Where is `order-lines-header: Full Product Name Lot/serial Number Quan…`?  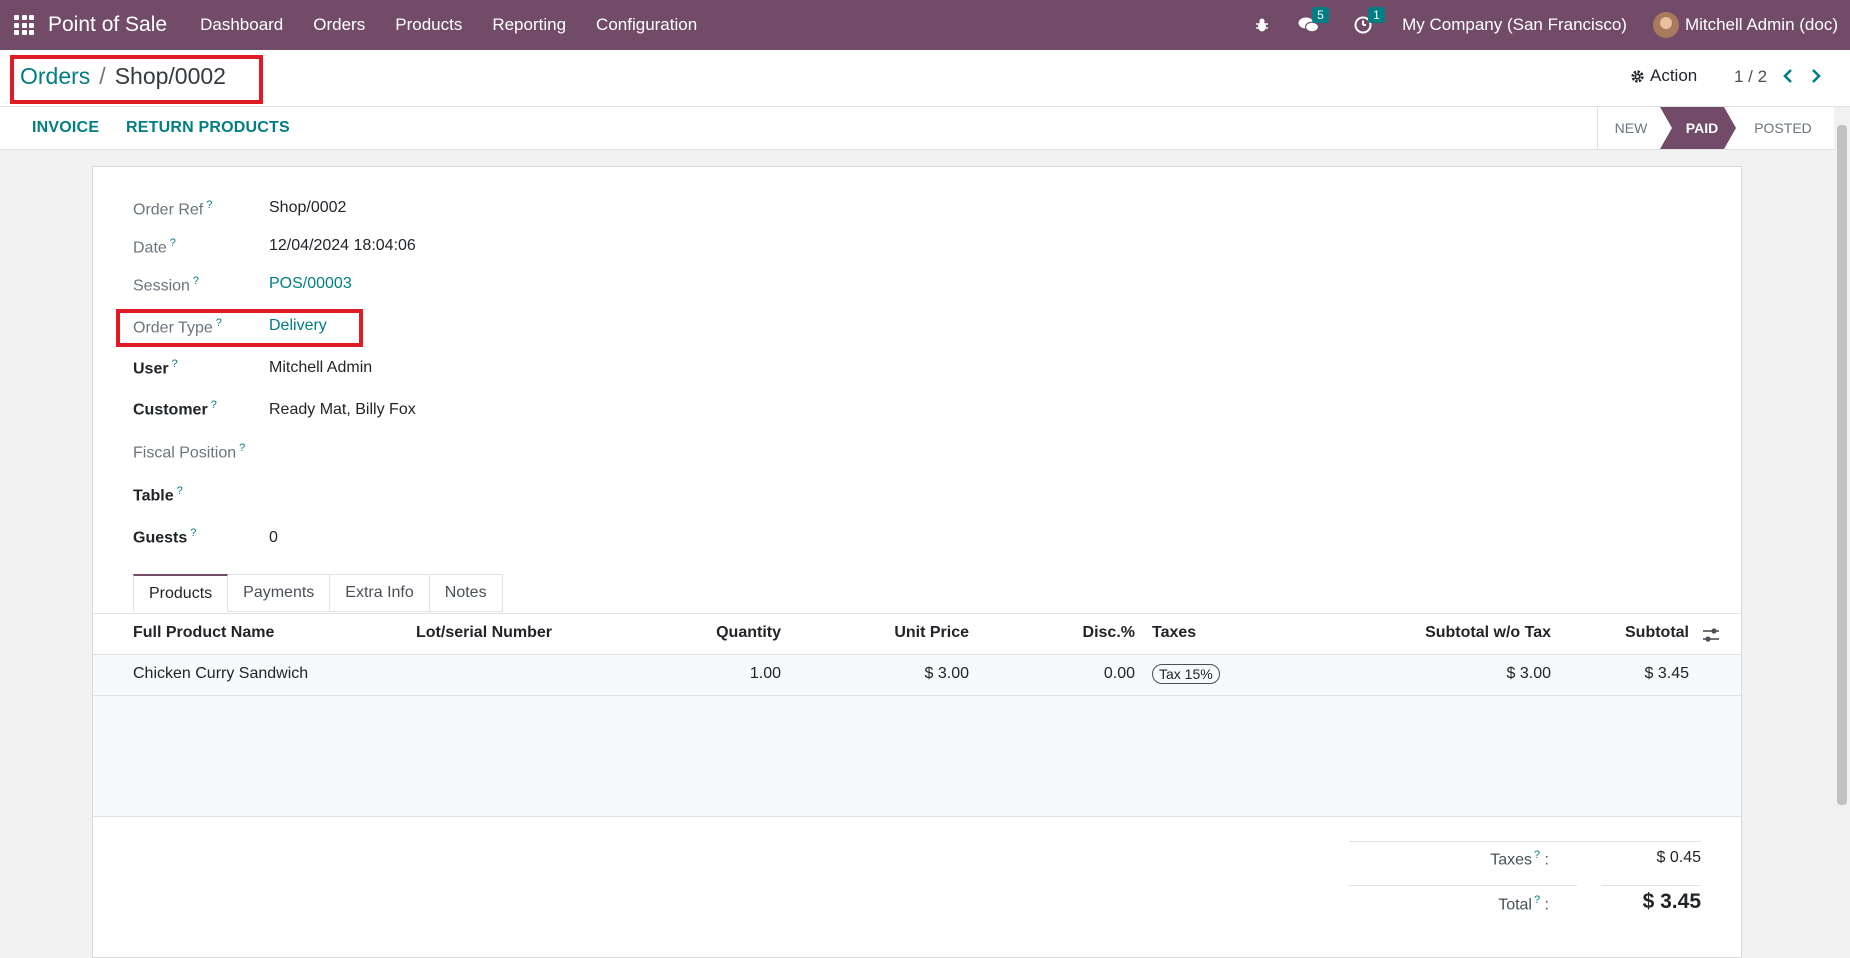
order-lines-header: Full Product Name Lot/serial Number Quan… is located at coordinates (917, 634).